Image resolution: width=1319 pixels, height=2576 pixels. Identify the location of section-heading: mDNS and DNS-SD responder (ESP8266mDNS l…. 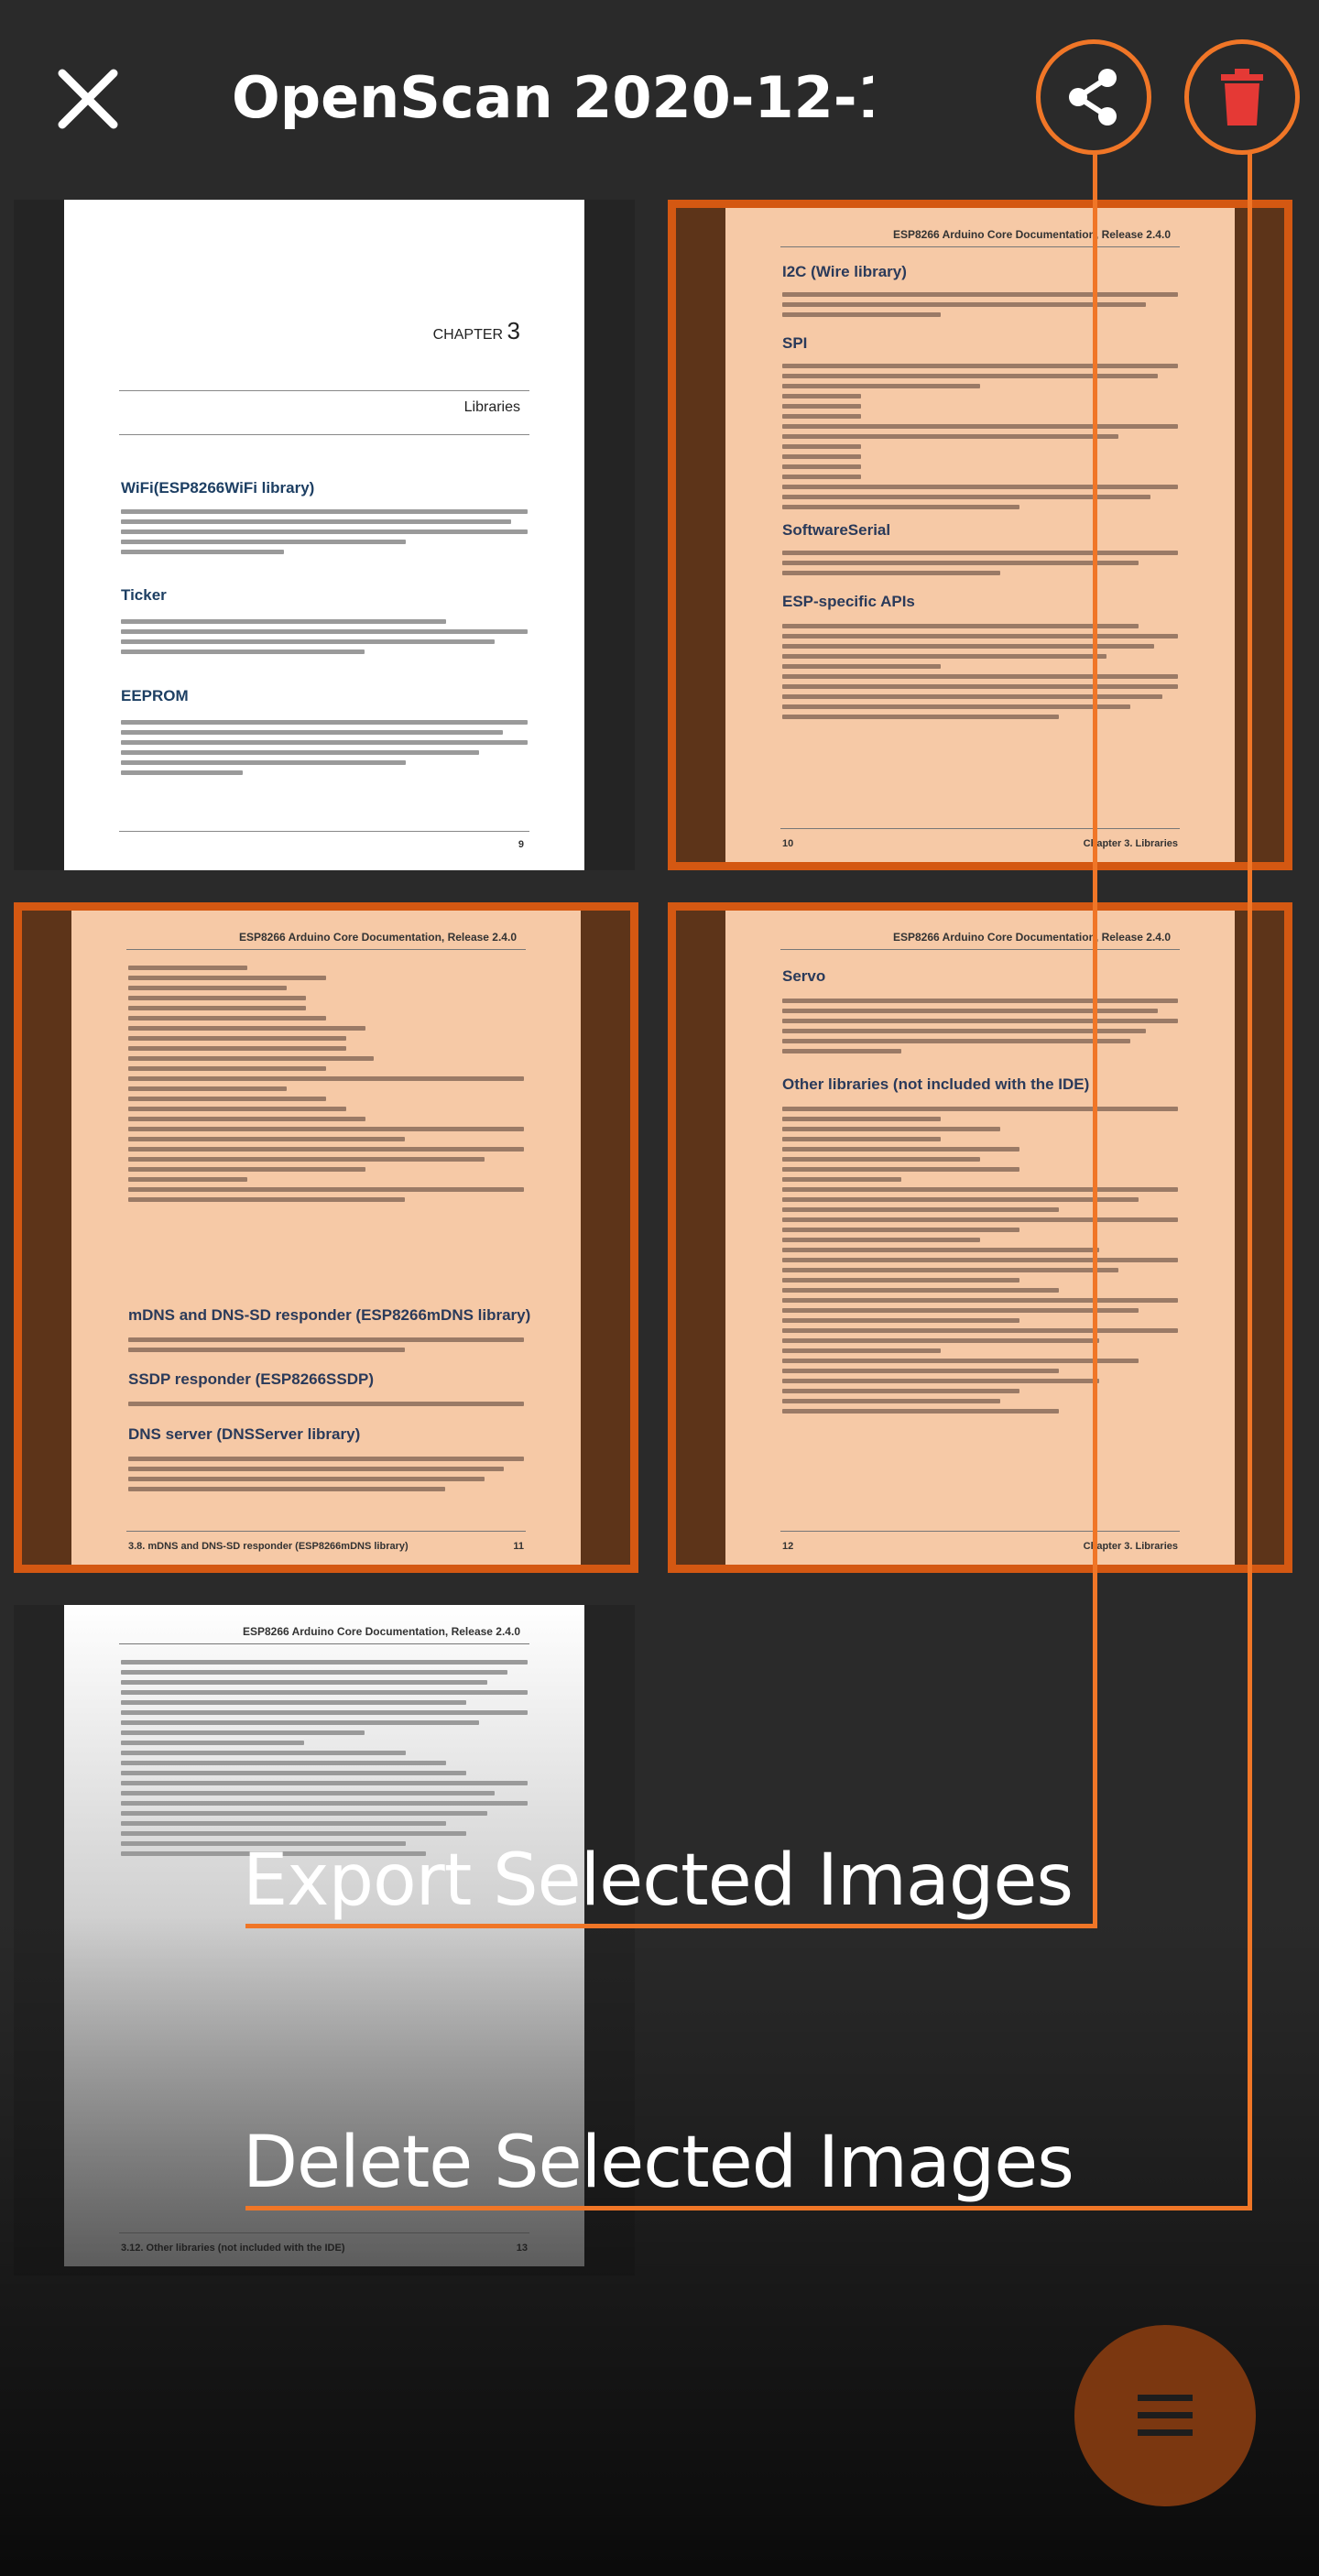
(329, 1315).